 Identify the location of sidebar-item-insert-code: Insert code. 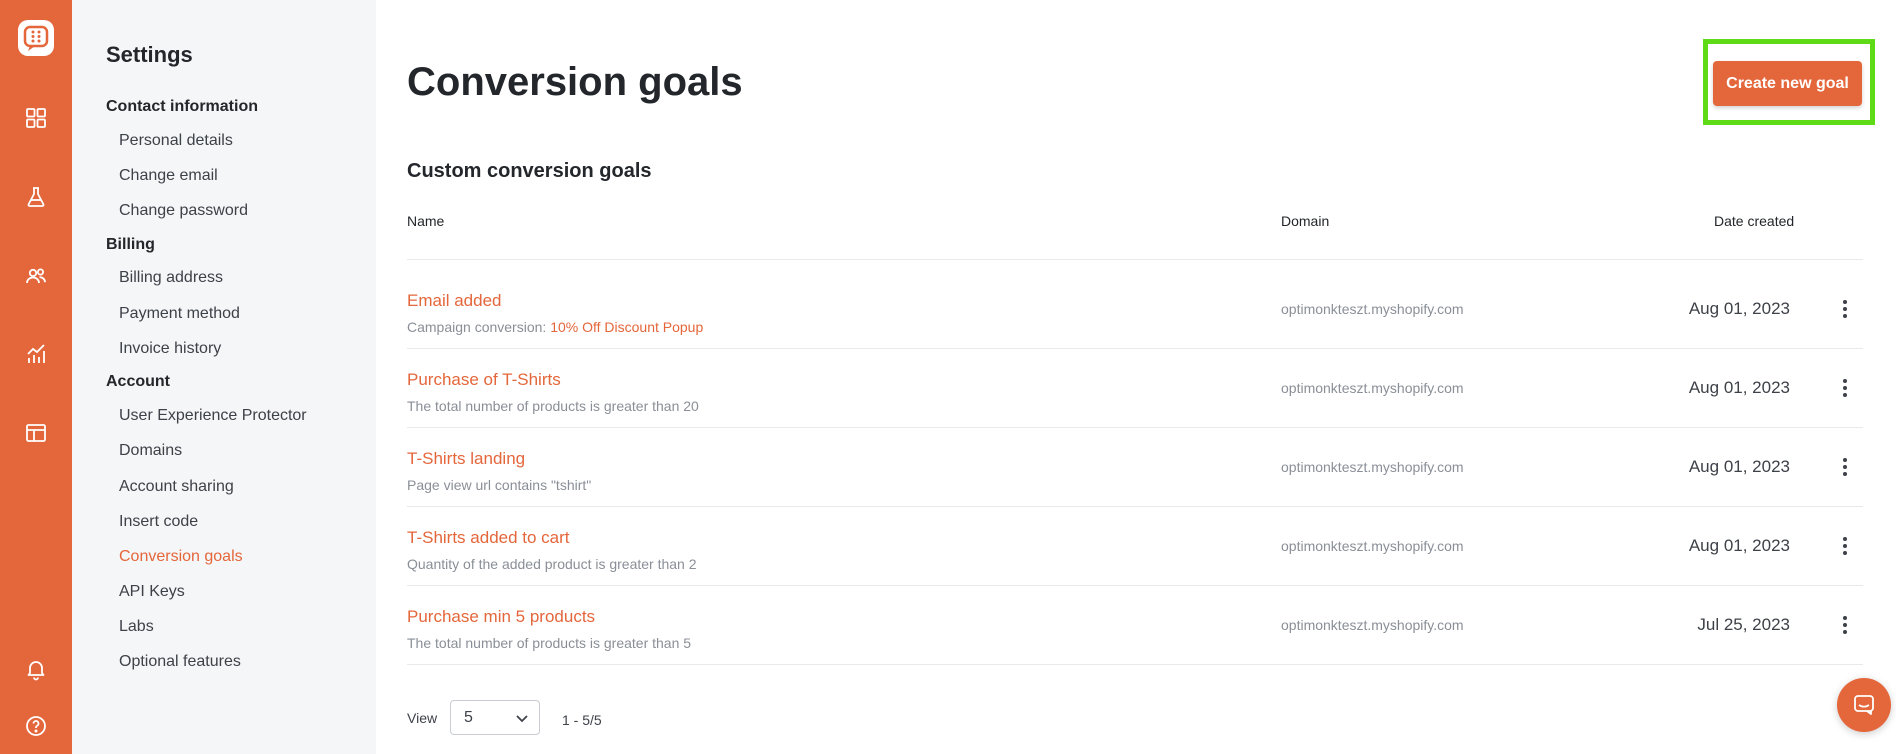
(158, 522).